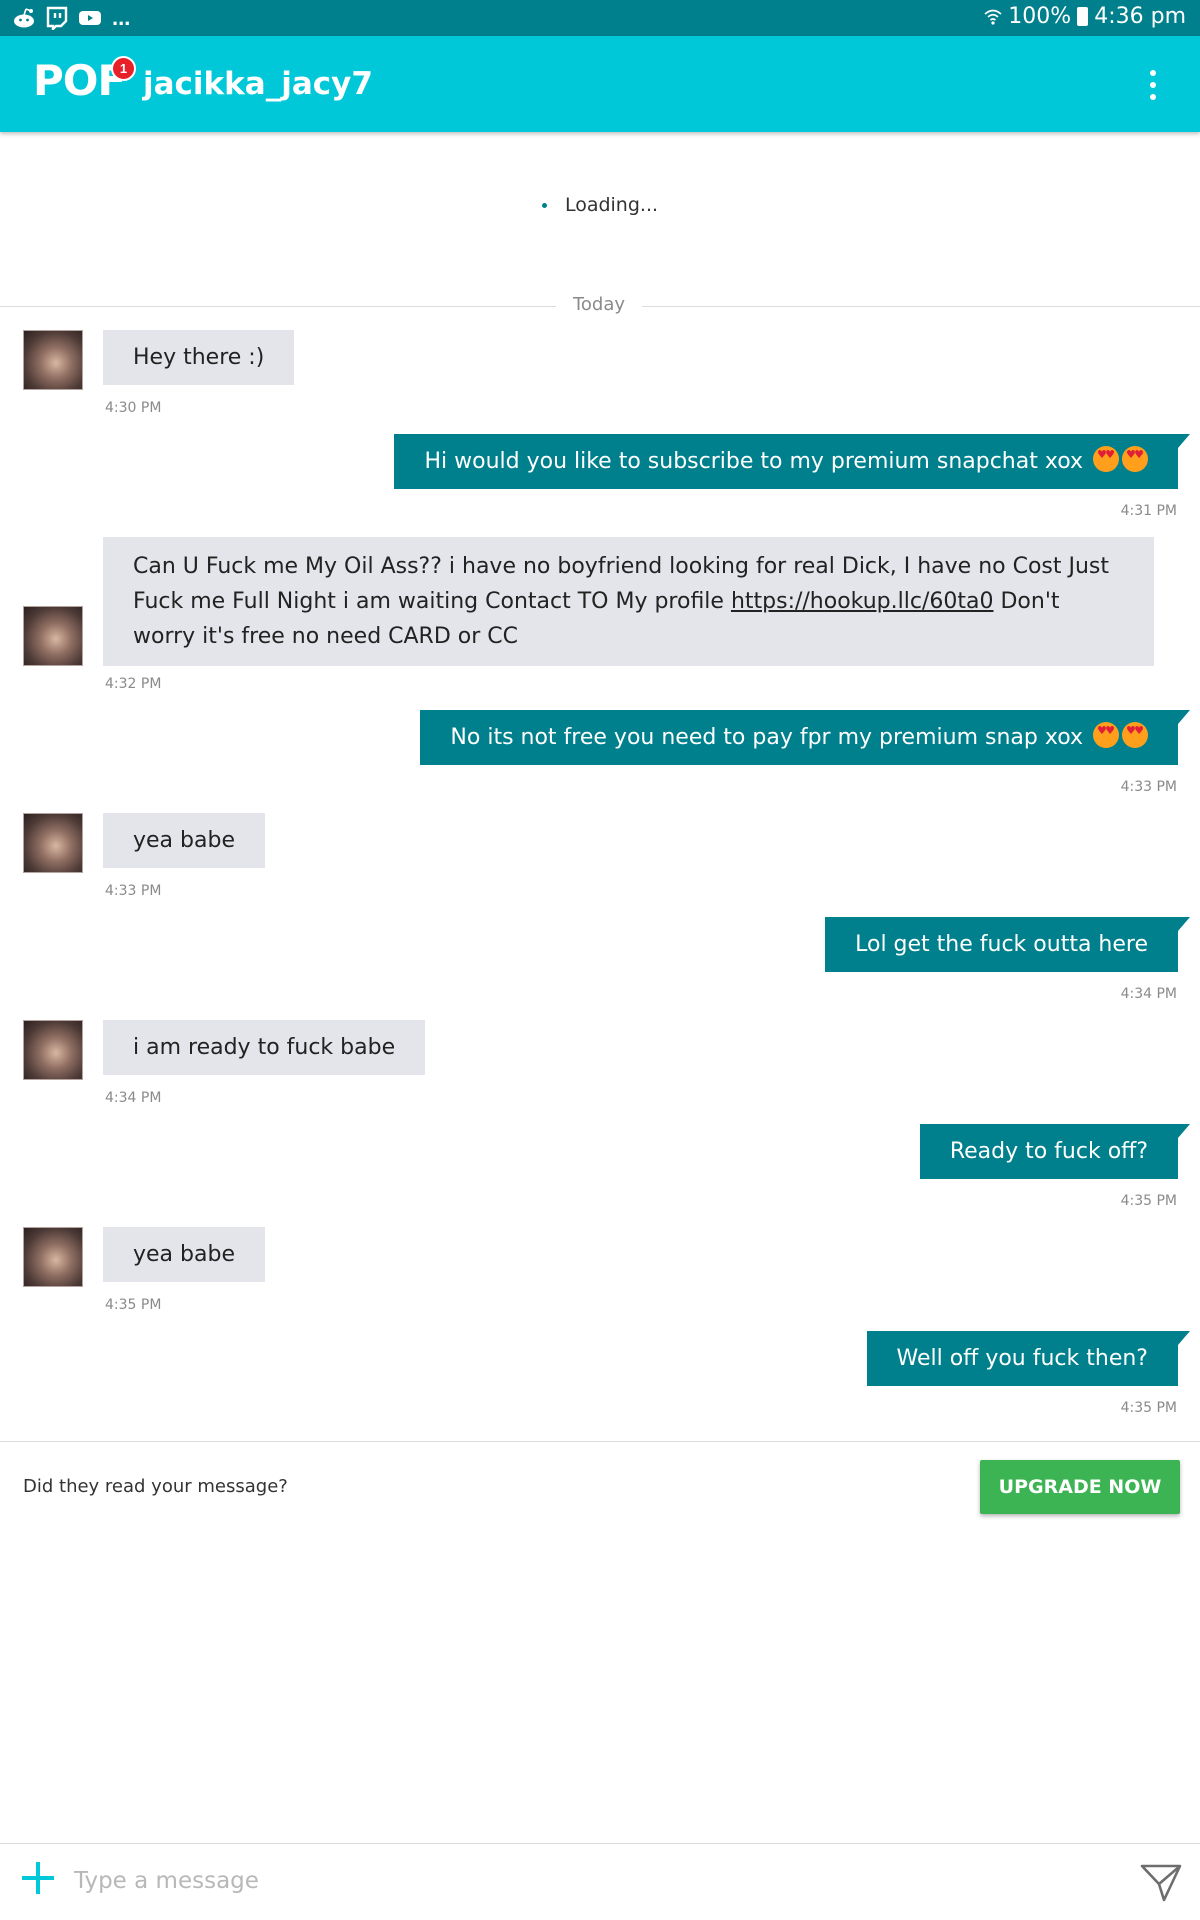 This screenshot has width=1200, height=1920. What do you see at coordinates (1161, 1882) in the screenshot?
I see `send-icon` at bounding box center [1161, 1882].